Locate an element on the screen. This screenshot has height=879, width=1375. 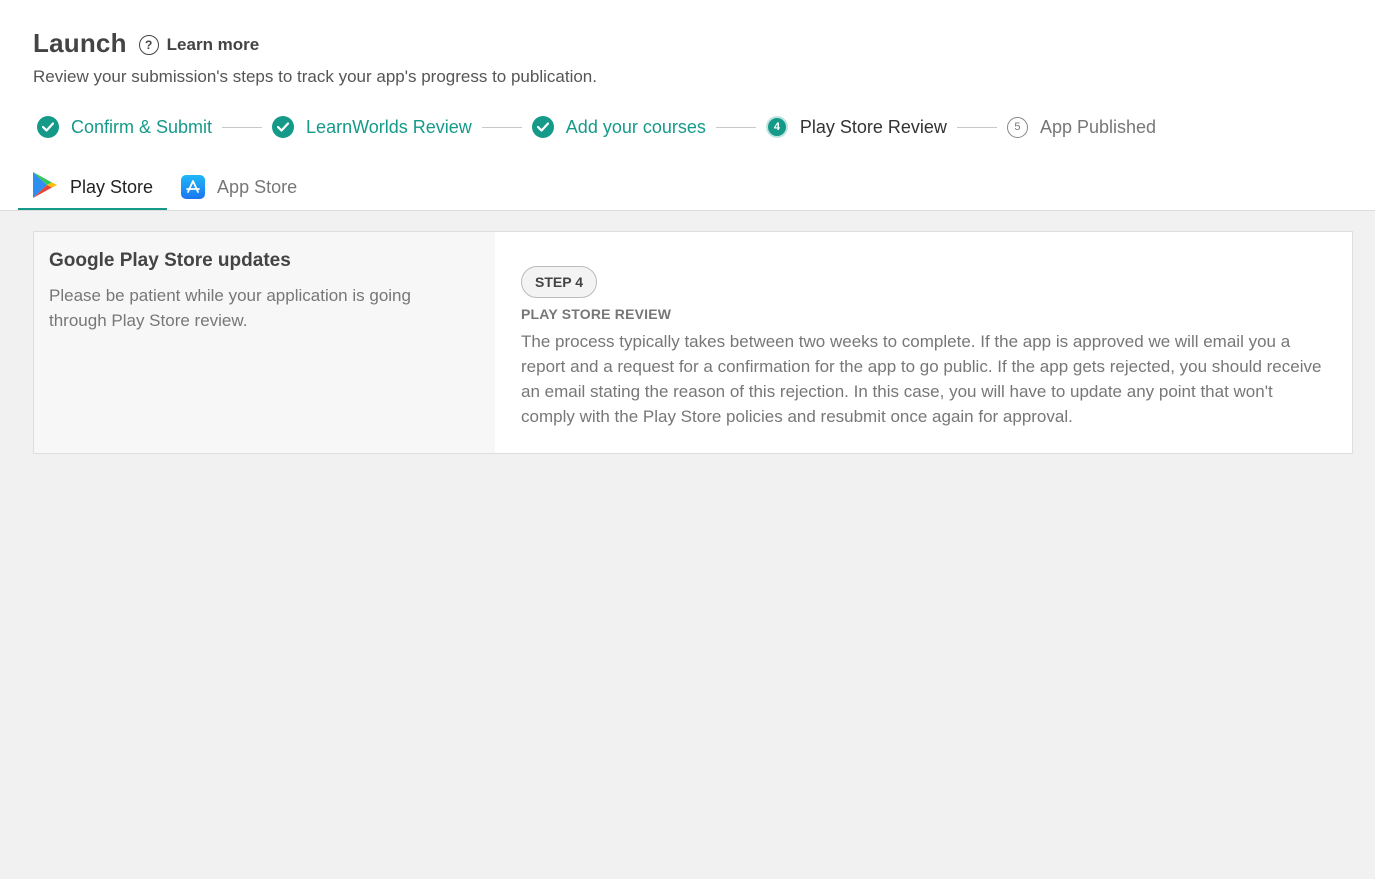
page-title: Launch is located at coordinates (80, 43).